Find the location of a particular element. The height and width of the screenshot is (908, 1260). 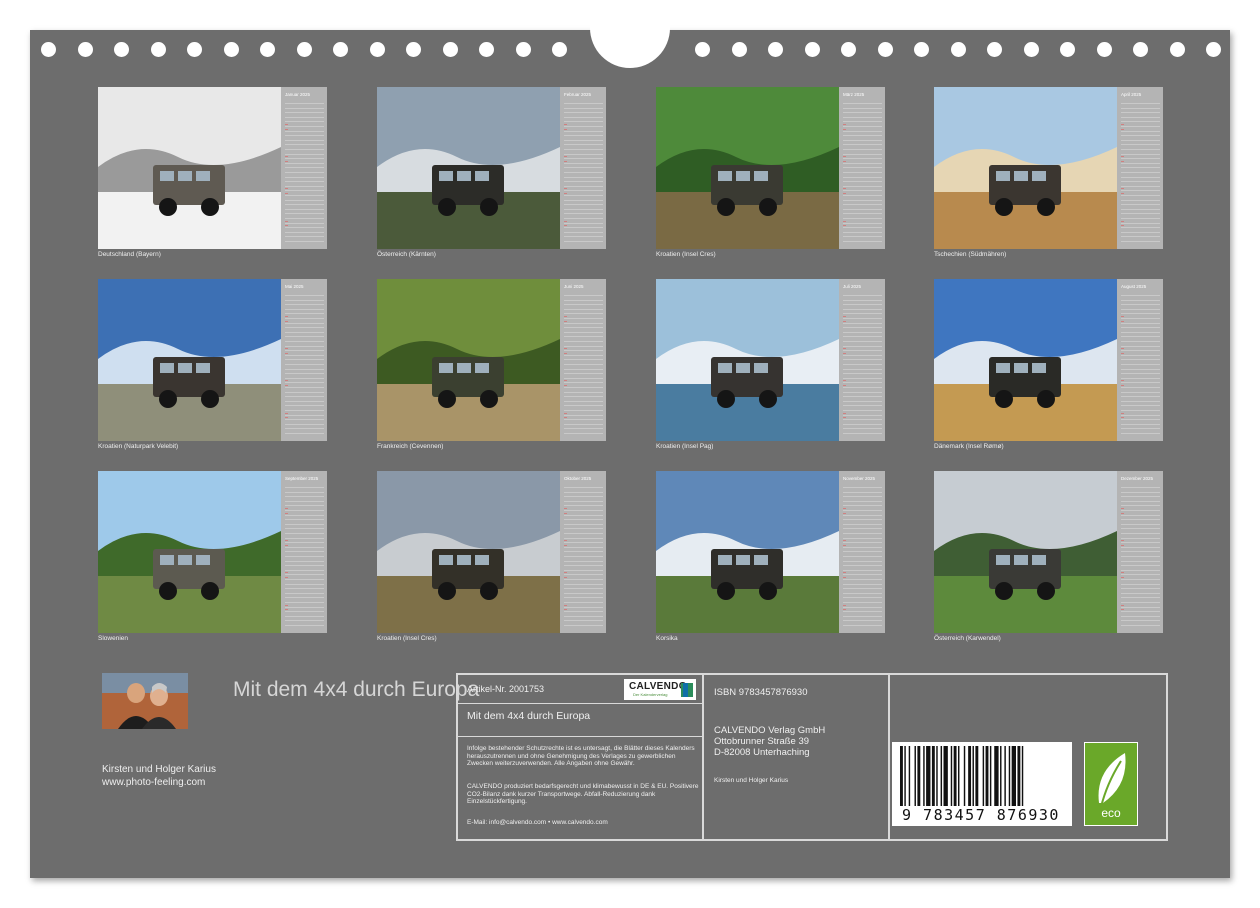

month-calendar-strip: Juni 2025 is located at coordinates (583, 360).